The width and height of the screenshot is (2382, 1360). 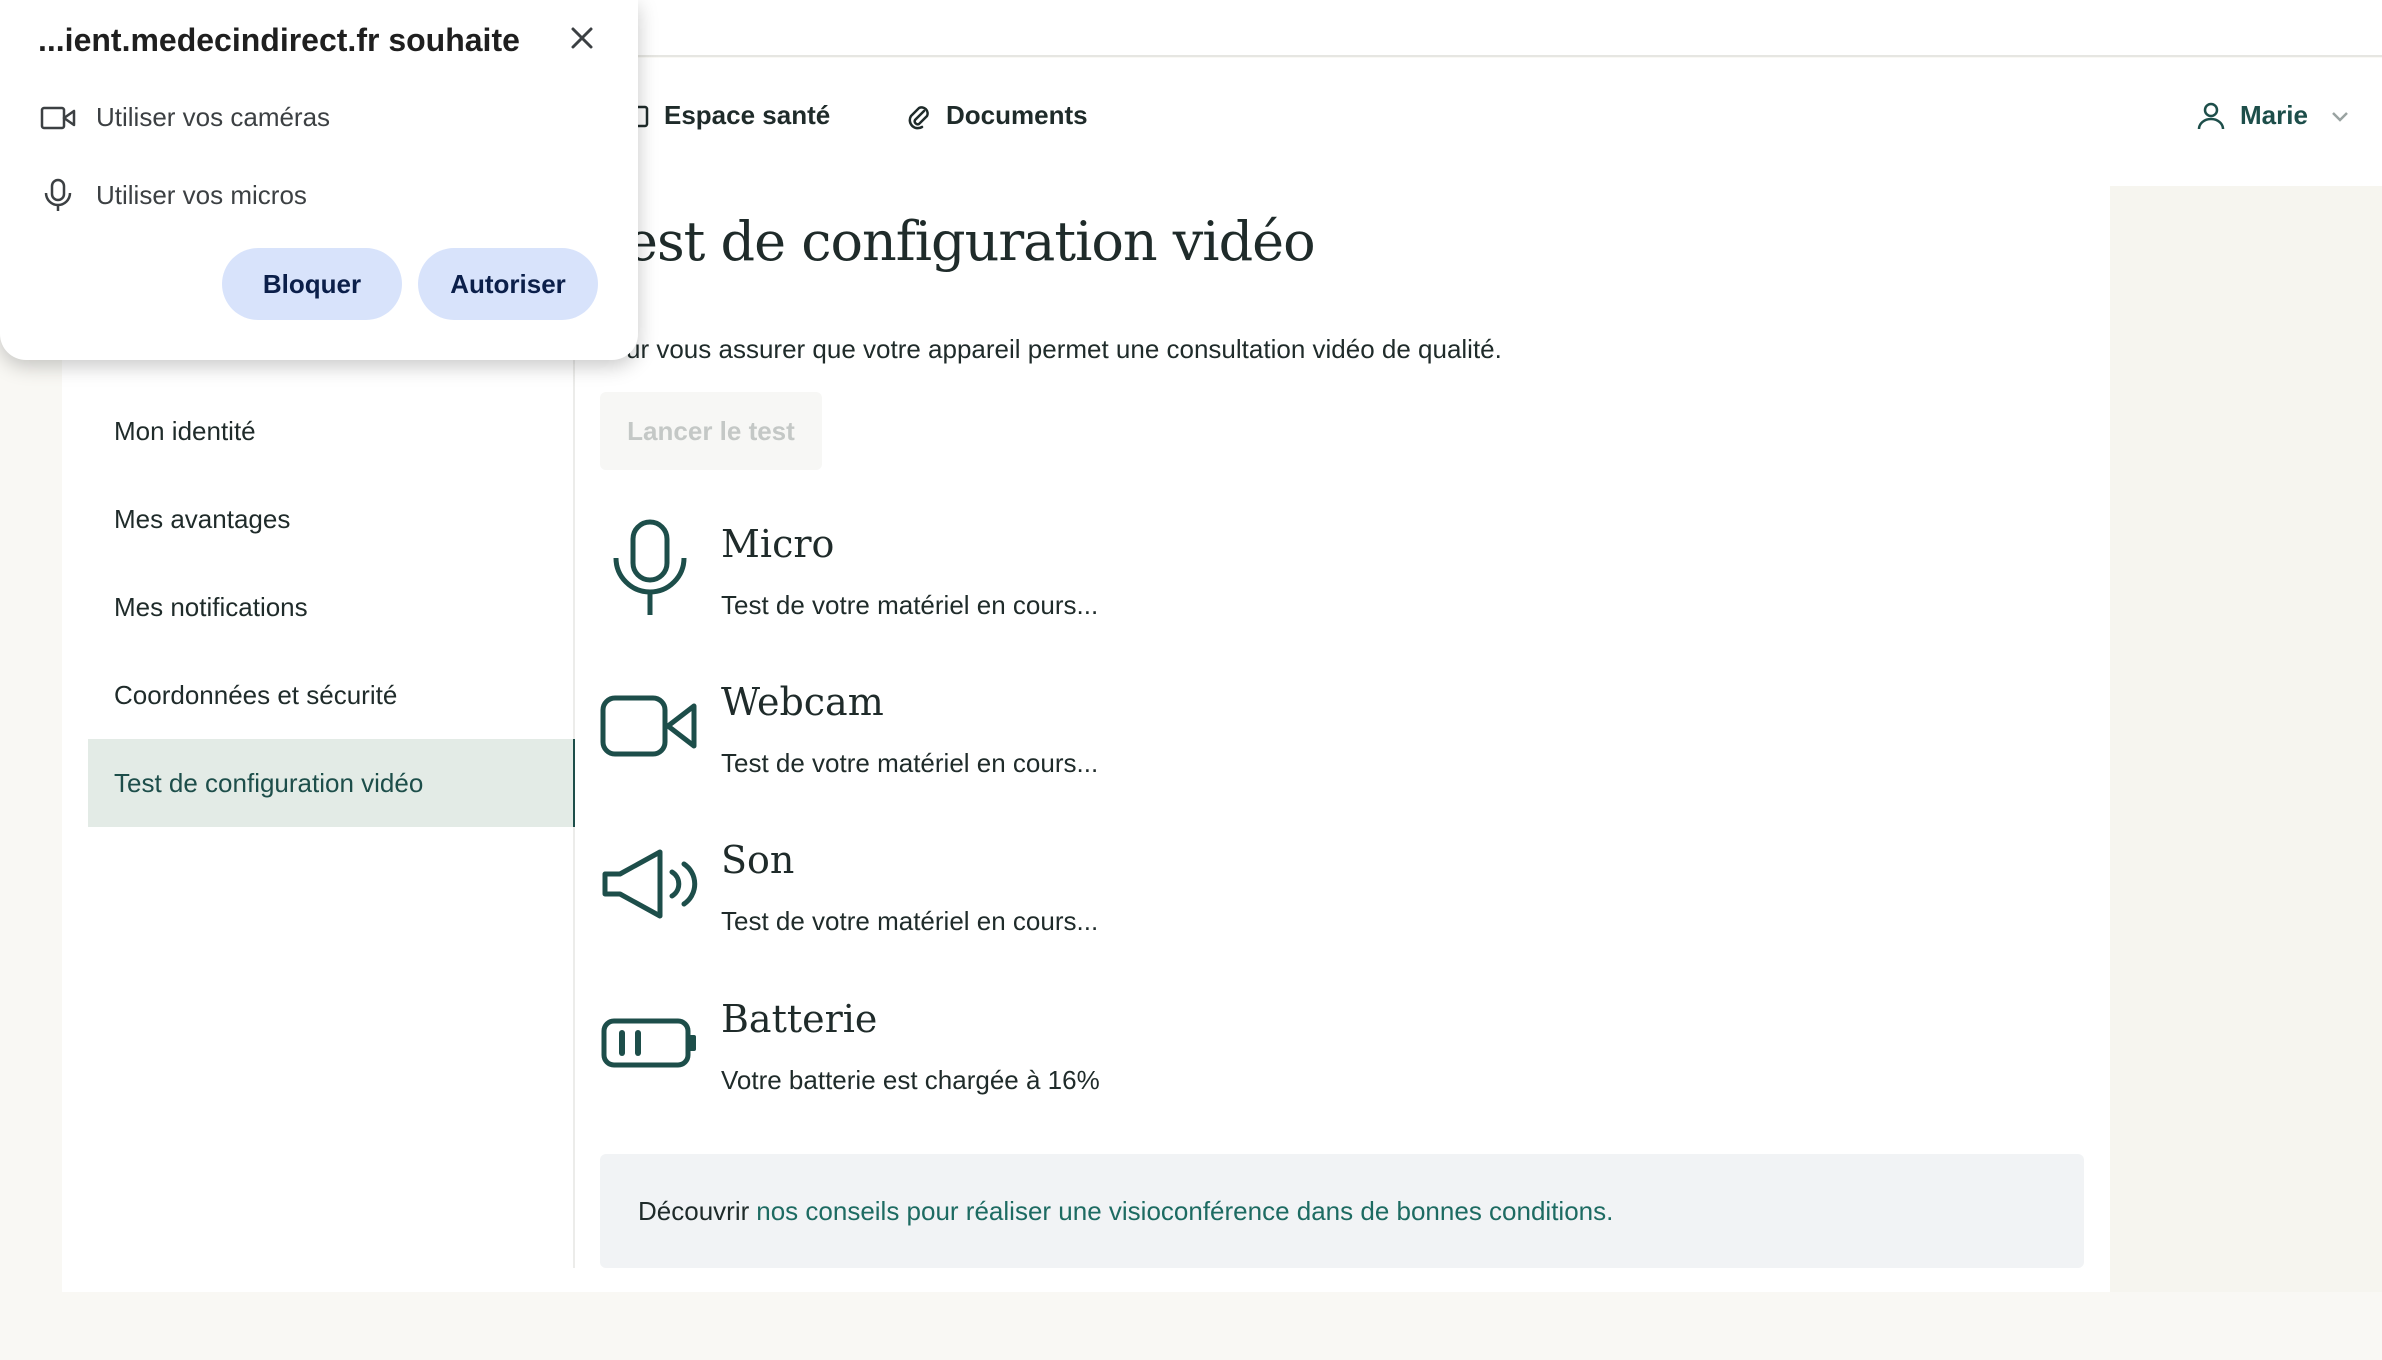 I want to click on user-icon, so click(x=2211, y=115).